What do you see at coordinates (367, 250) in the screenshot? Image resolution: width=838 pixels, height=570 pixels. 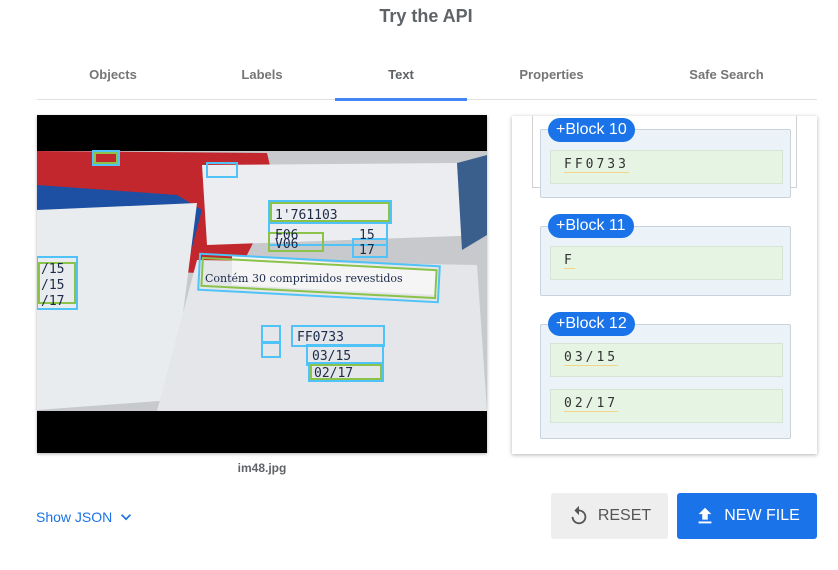 I see `box-text: 17` at bounding box center [367, 250].